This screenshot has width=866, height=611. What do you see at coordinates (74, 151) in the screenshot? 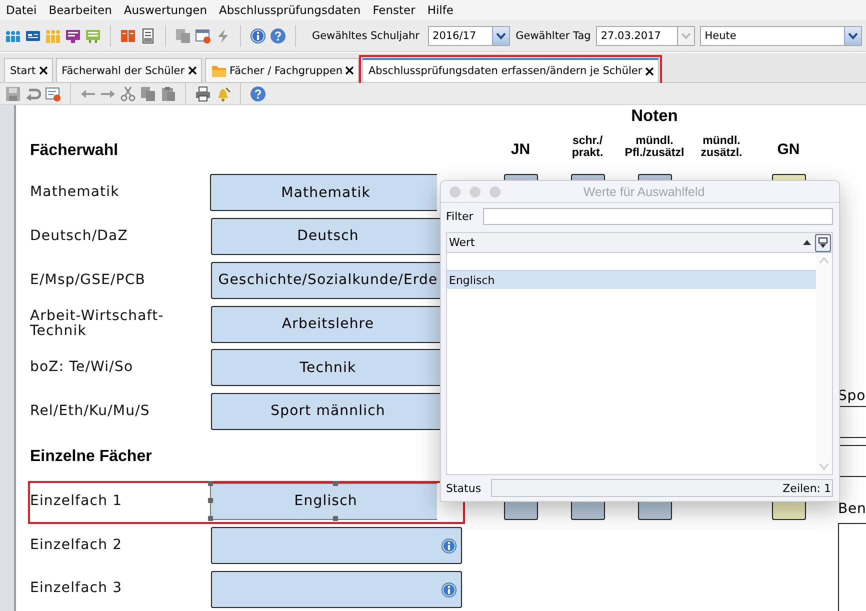
I see `section-heading: Fächerwahl` at bounding box center [74, 151].